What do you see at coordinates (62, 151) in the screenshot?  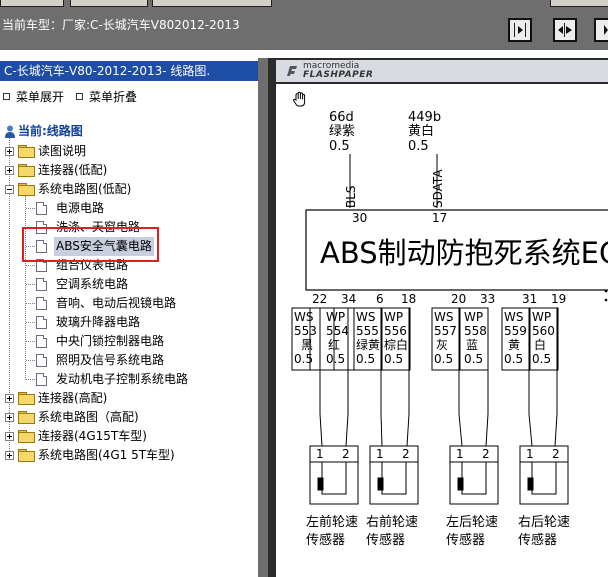 I see `tree-item-label: 读图说明` at bounding box center [62, 151].